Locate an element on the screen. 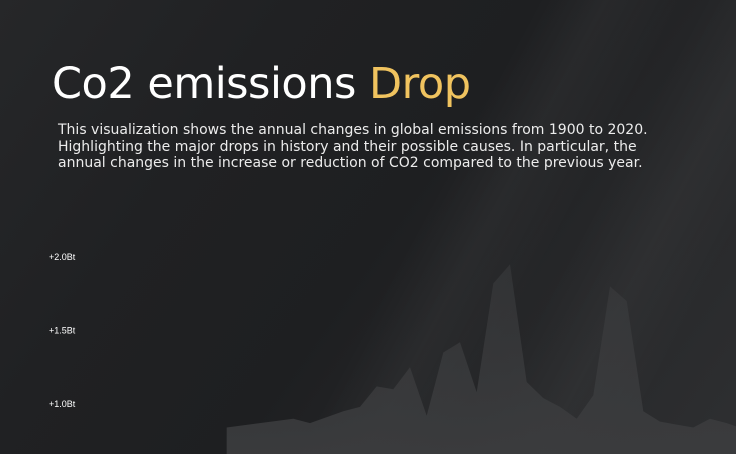 This screenshot has width=736, height=454. title-accent: Drop is located at coordinates (420, 84).